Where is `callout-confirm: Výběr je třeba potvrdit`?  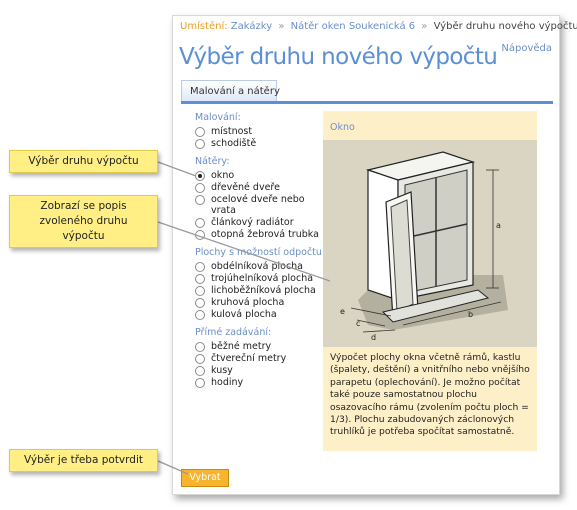 callout-confirm: Výběr je třeba potvrdit is located at coordinates (83, 460).